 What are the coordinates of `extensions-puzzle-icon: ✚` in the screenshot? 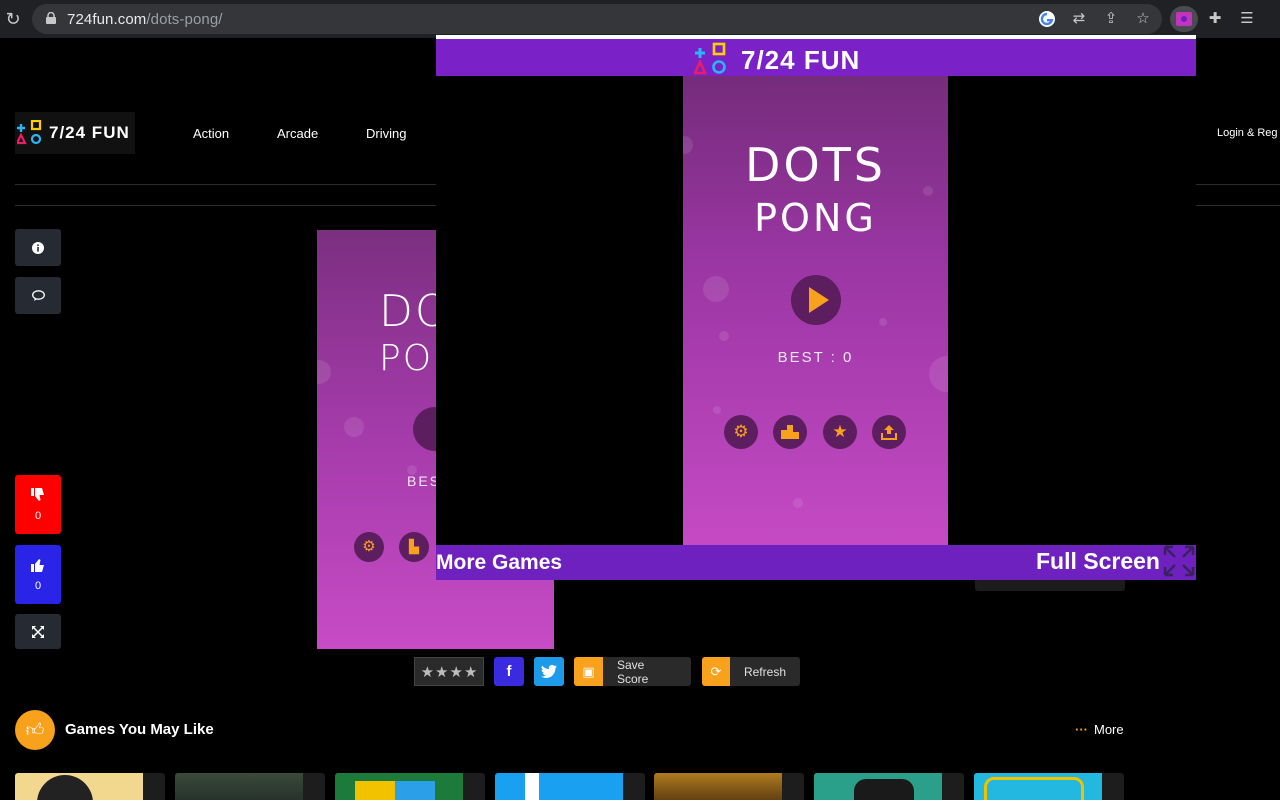 It's located at (1215, 19).